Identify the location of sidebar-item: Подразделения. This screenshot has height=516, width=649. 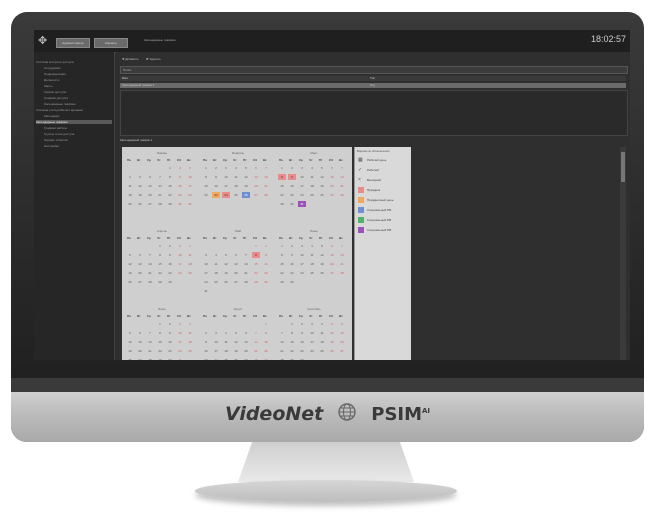
(55, 74).